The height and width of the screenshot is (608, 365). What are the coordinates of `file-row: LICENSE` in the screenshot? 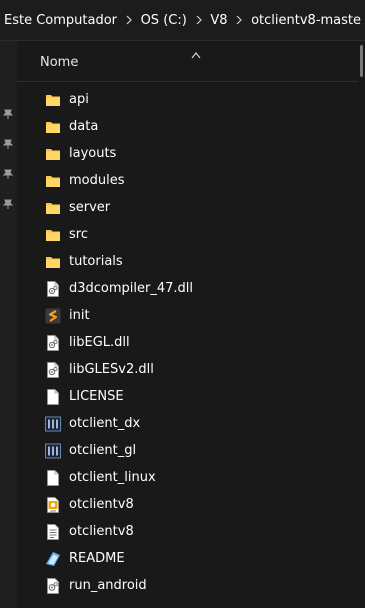 It's located at (187, 396).